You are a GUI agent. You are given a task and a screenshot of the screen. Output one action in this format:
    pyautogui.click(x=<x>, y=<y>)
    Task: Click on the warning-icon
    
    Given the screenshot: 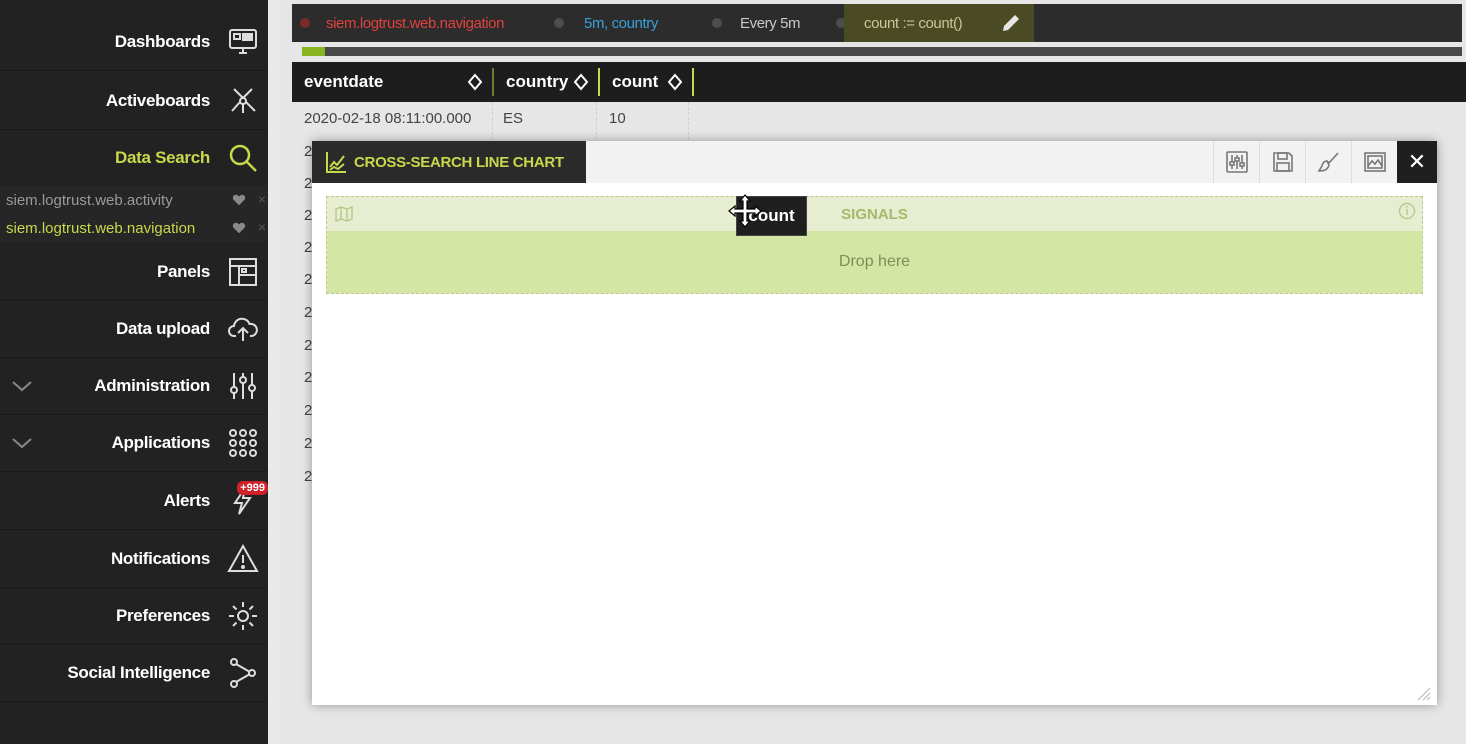 What is the action you would take?
    pyautogui.click(x=243, y=559)
    